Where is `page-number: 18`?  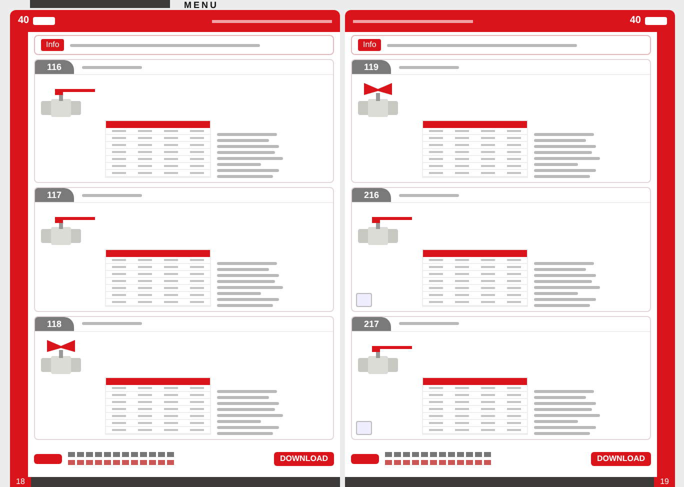 page-number: 18 is located at coordinates (20, 482).